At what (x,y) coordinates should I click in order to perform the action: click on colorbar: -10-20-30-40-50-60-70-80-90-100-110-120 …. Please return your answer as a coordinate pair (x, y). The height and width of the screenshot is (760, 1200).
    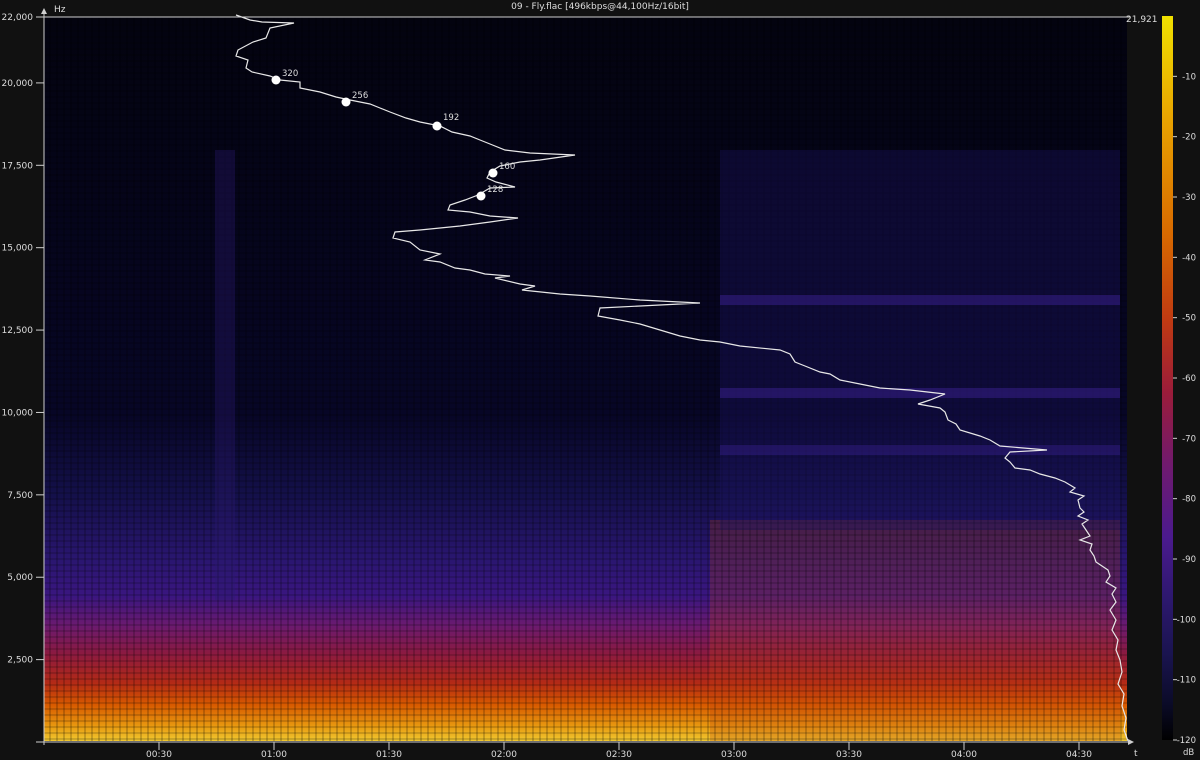
    Looking at the image, I should click on (1179, 387).